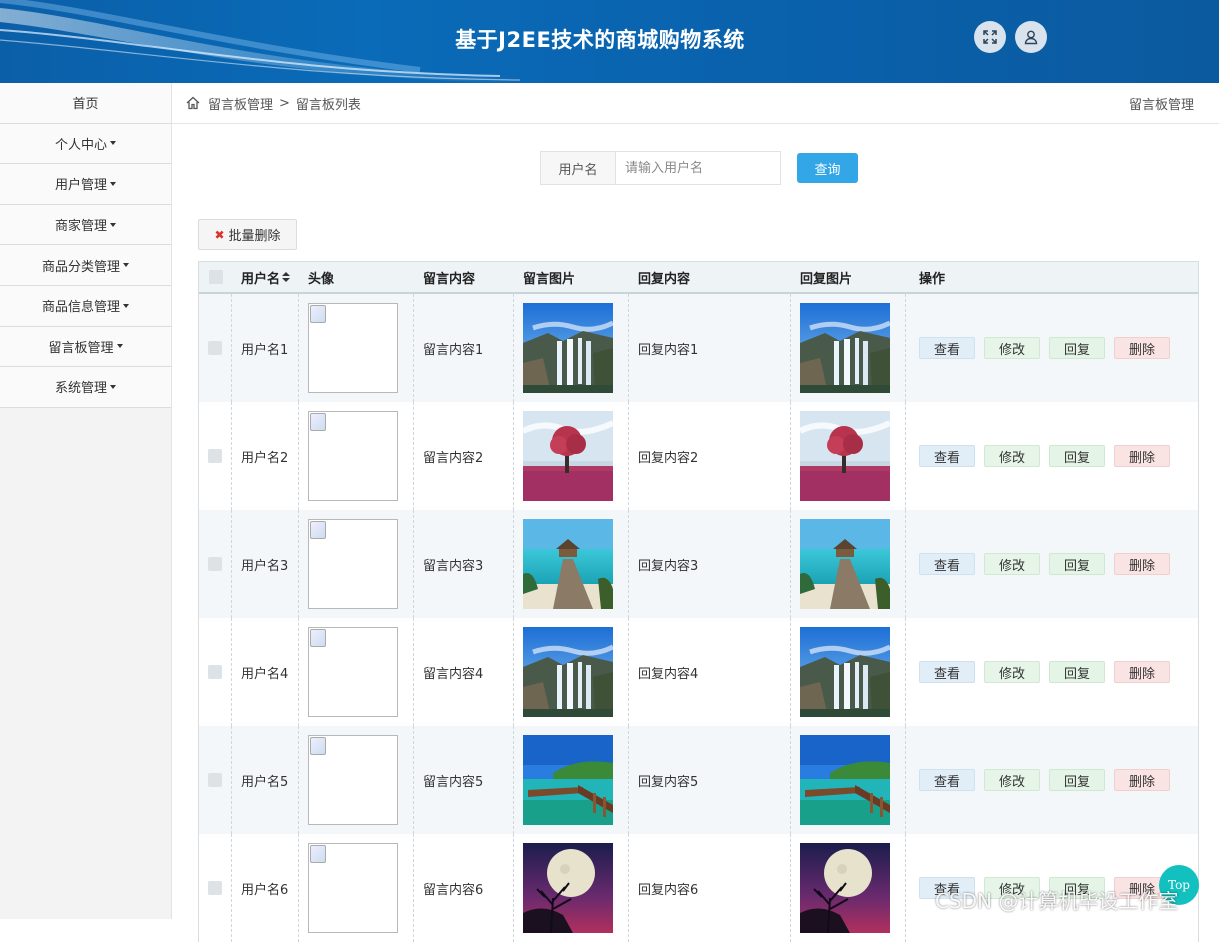 This screenshot has width=1219, height=942. Describe the element at coordinates (85, 265) in the screenshot. I see `sidebar-item-category-management: 商品分类管理` at that location.